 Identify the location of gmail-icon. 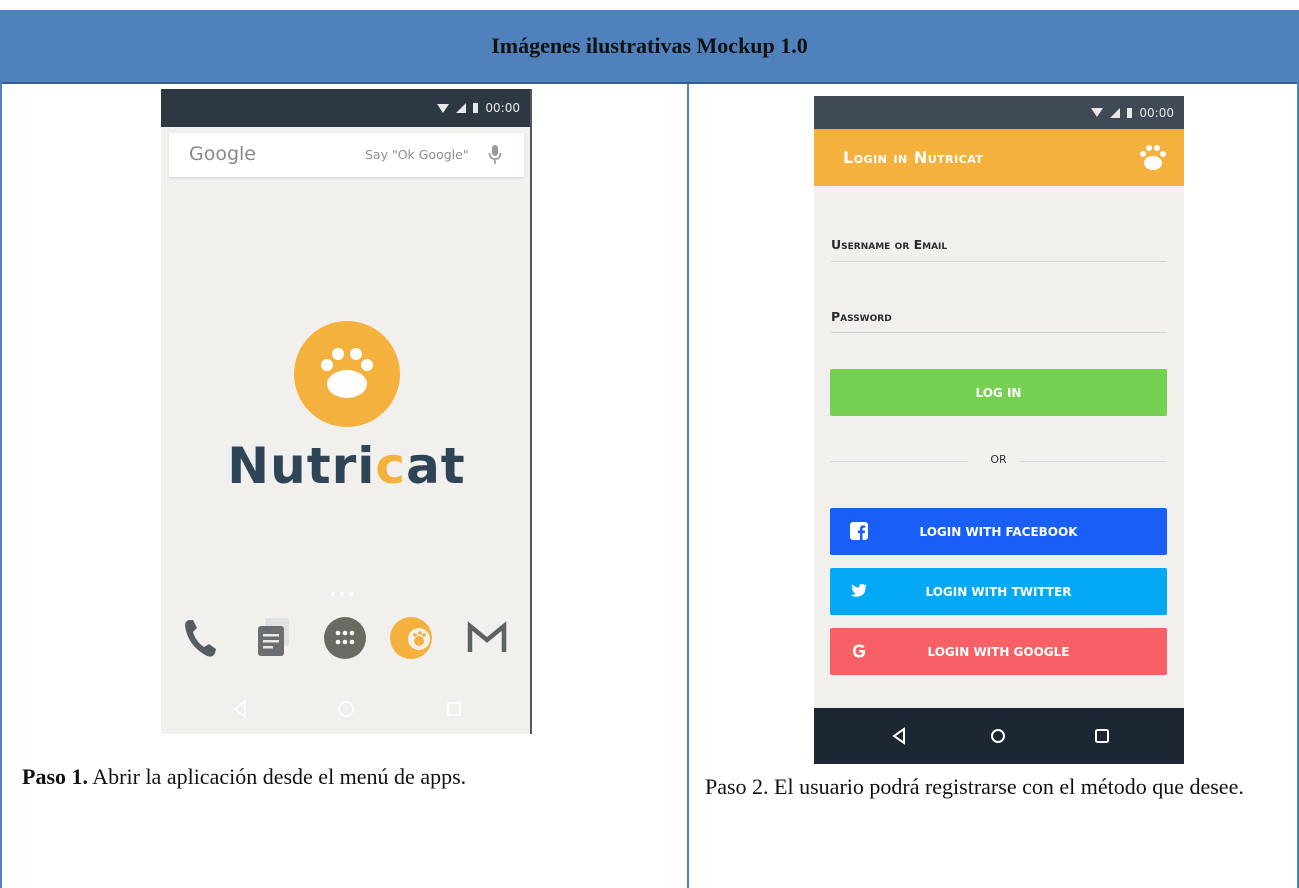
(487, 640).